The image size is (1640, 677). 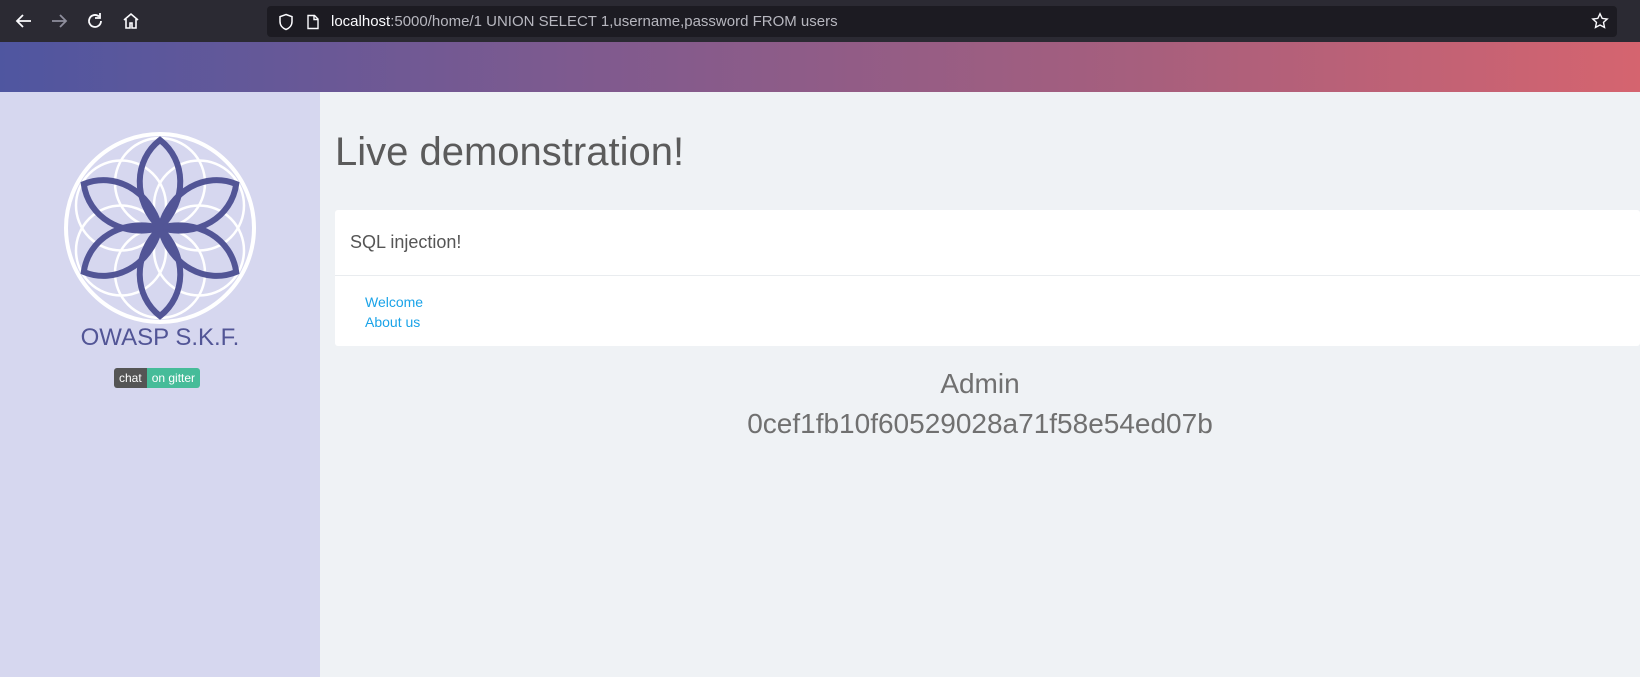 What do you see at coordinates (1002, 302) in the screenshot?
I see `link-welcome: Welcome` at bounding box center [1002, 302].